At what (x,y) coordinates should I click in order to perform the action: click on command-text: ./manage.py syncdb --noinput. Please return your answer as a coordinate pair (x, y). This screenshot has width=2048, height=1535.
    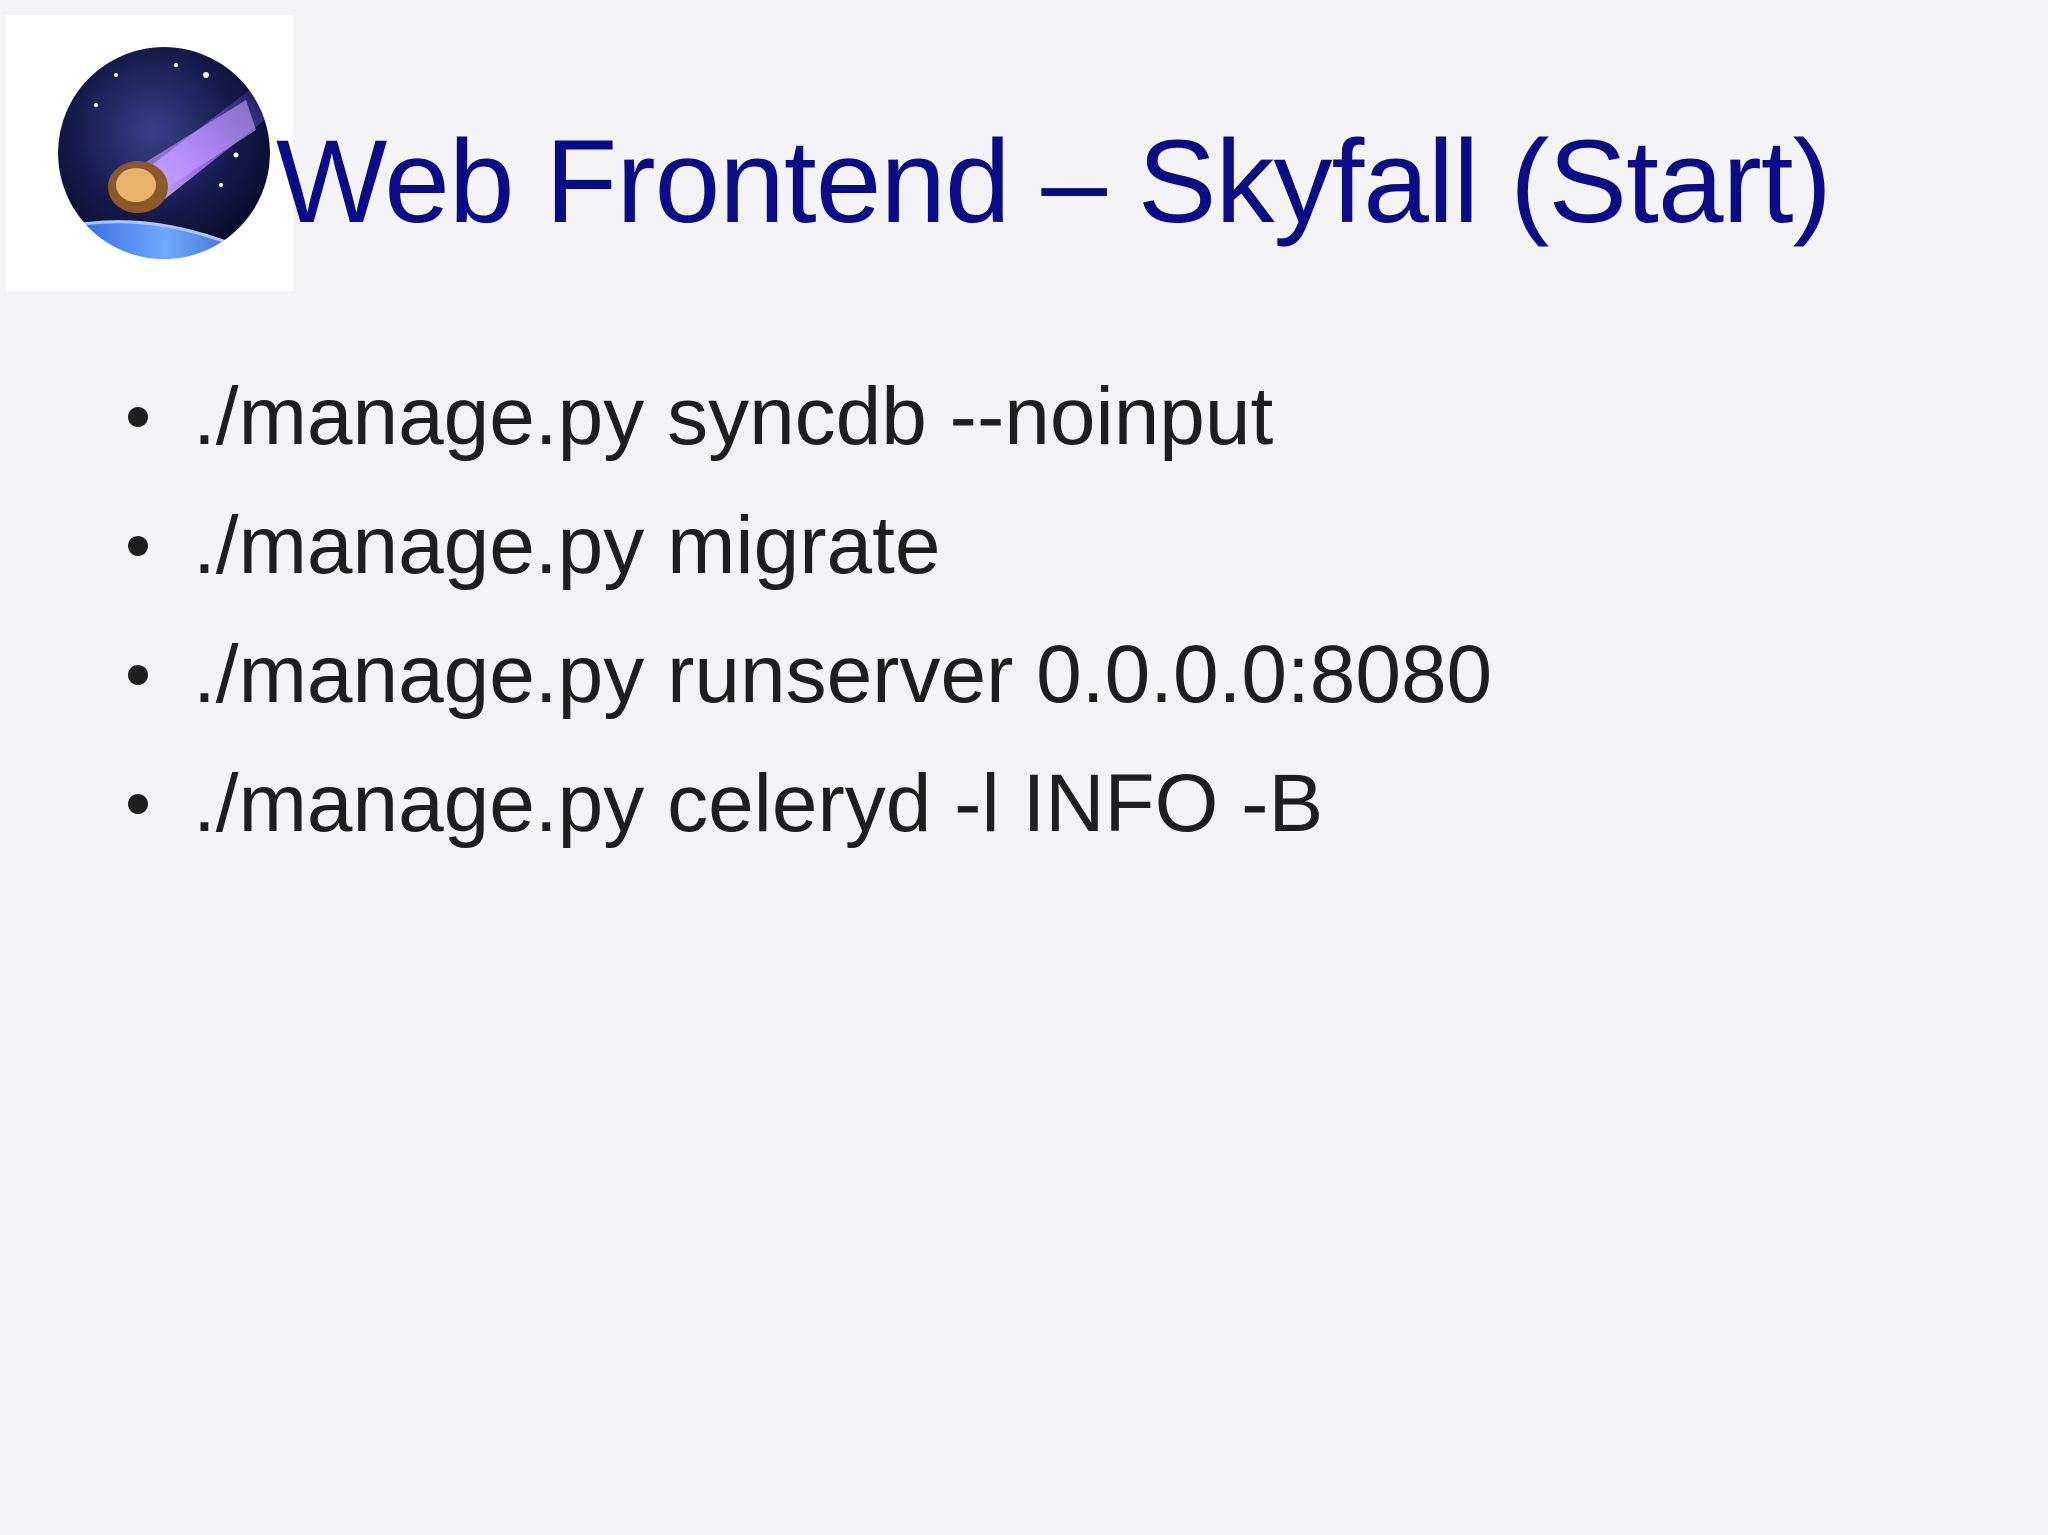
    Looking at the image, I should click on (733, 416).